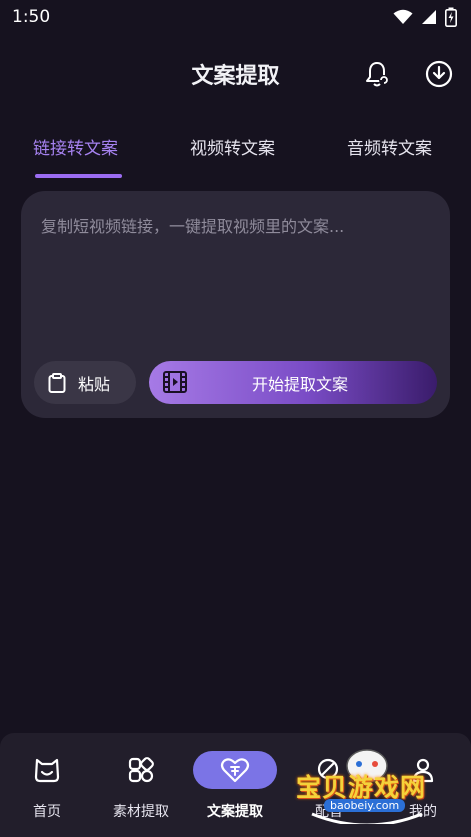 The width and height of the screenshot is (471, 837). Describe the element at coordinates (47, 770) in the screenshot. I see `home-face-icon` at that location.